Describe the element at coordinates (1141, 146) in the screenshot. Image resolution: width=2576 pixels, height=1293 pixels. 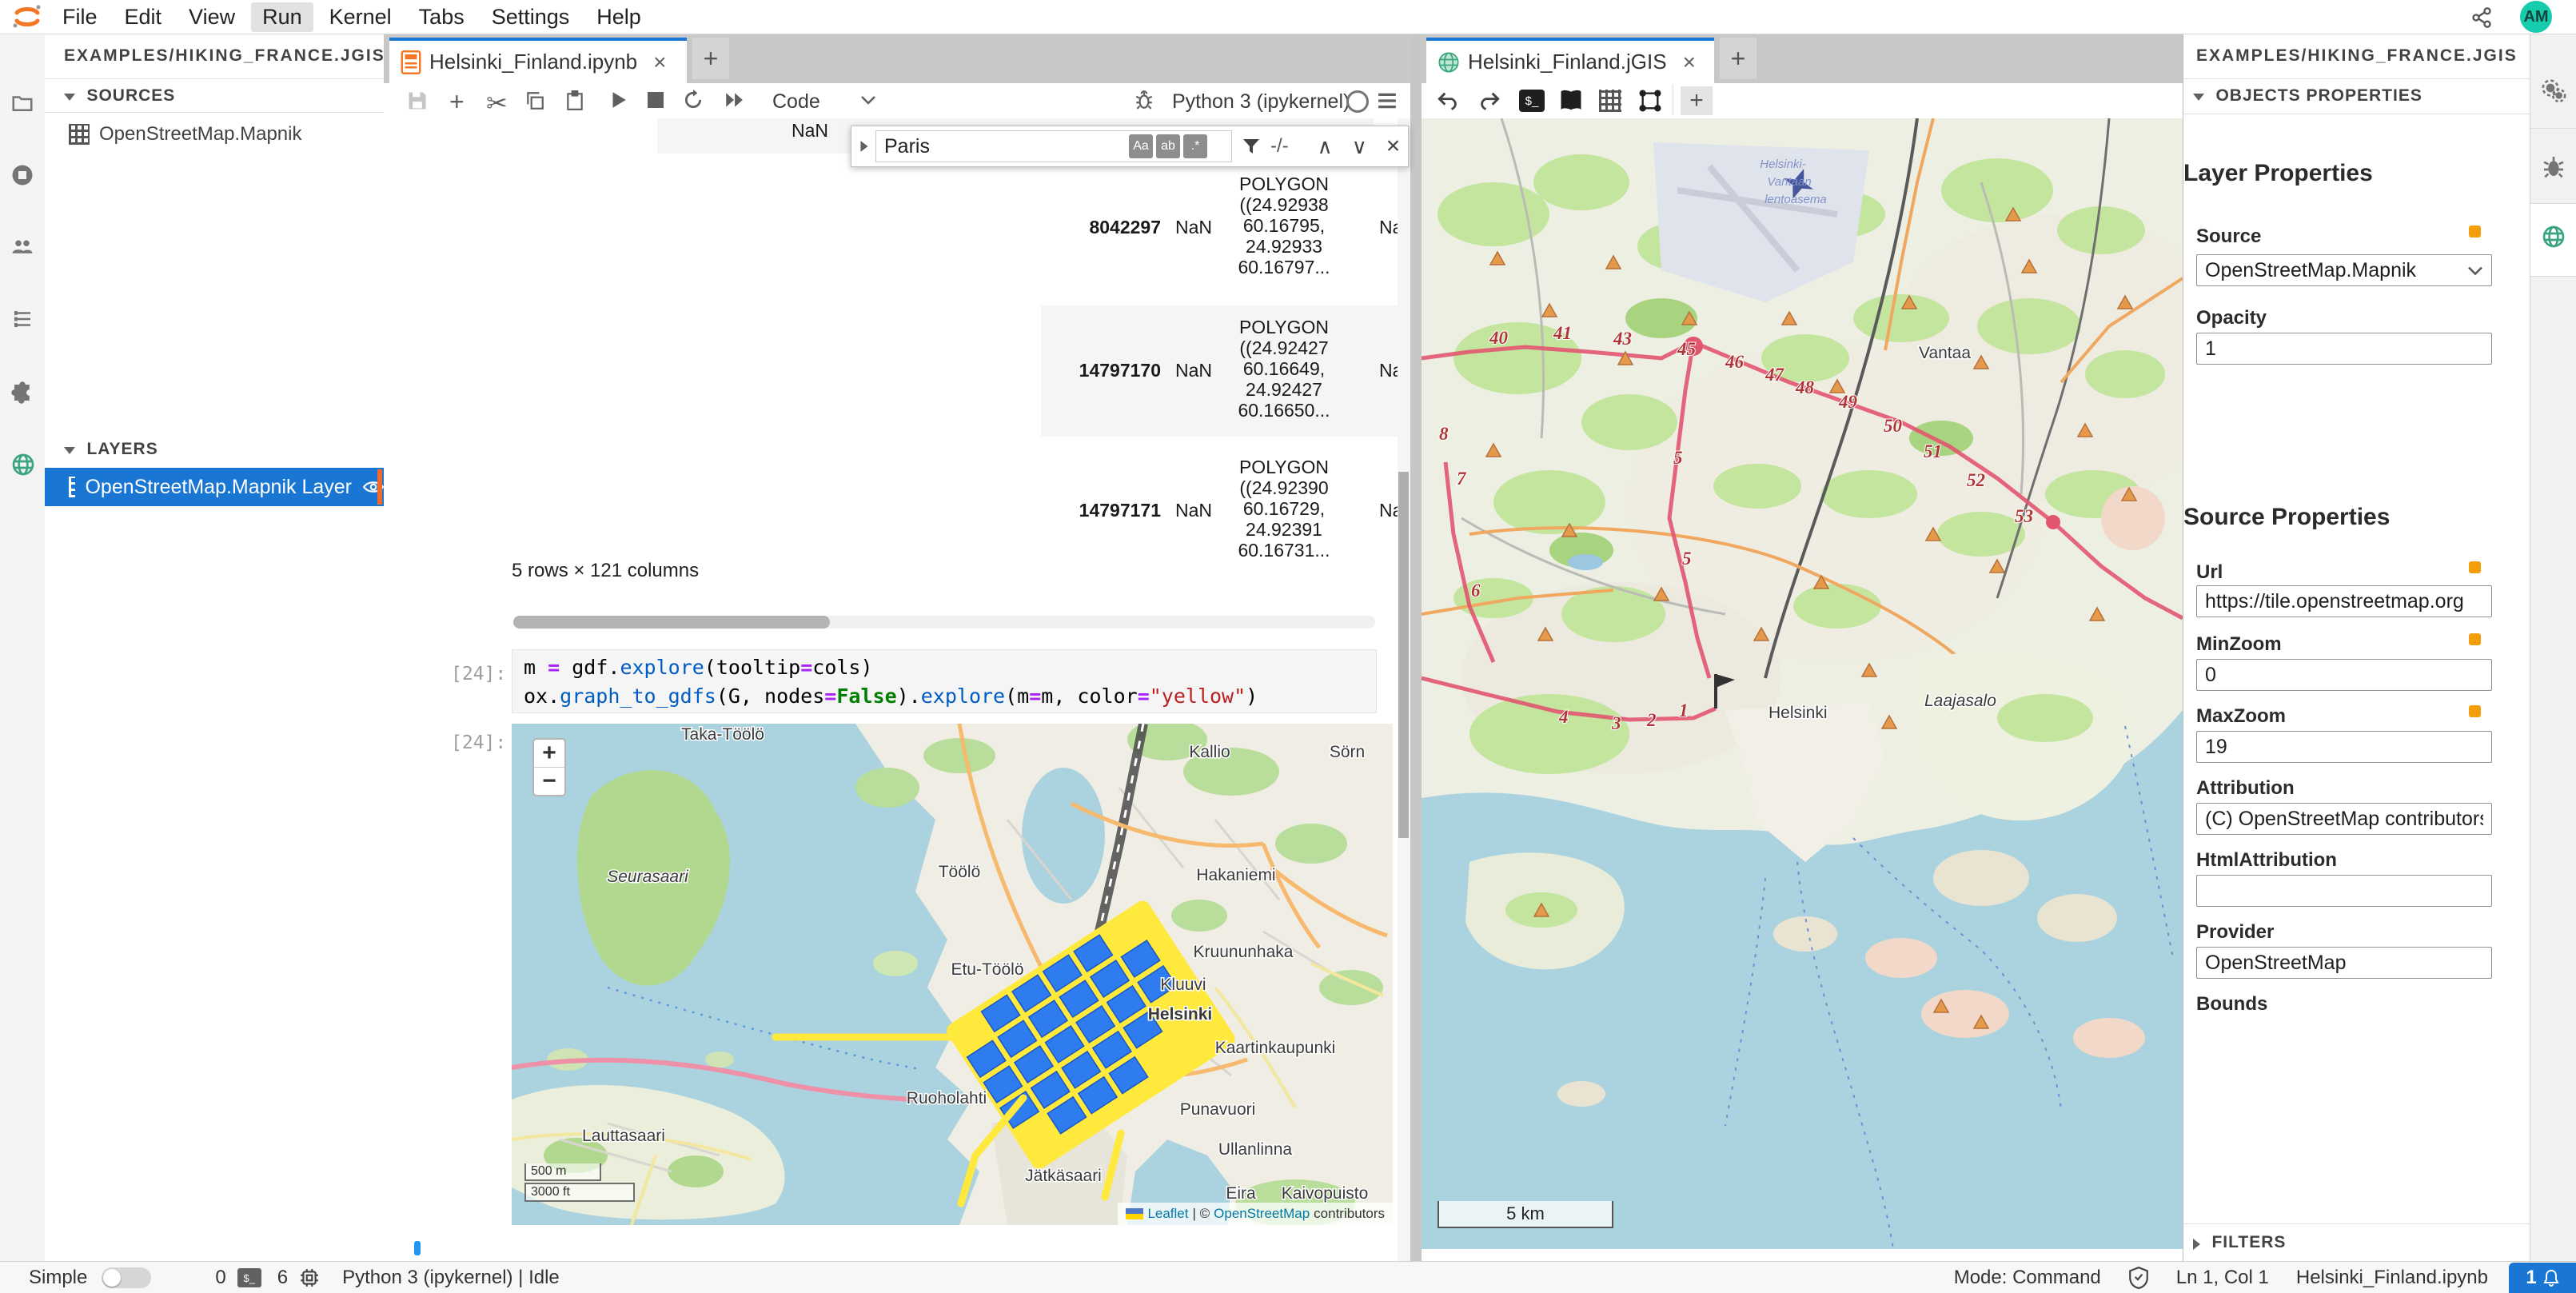
I see `match-case-button: Aa` at that location.